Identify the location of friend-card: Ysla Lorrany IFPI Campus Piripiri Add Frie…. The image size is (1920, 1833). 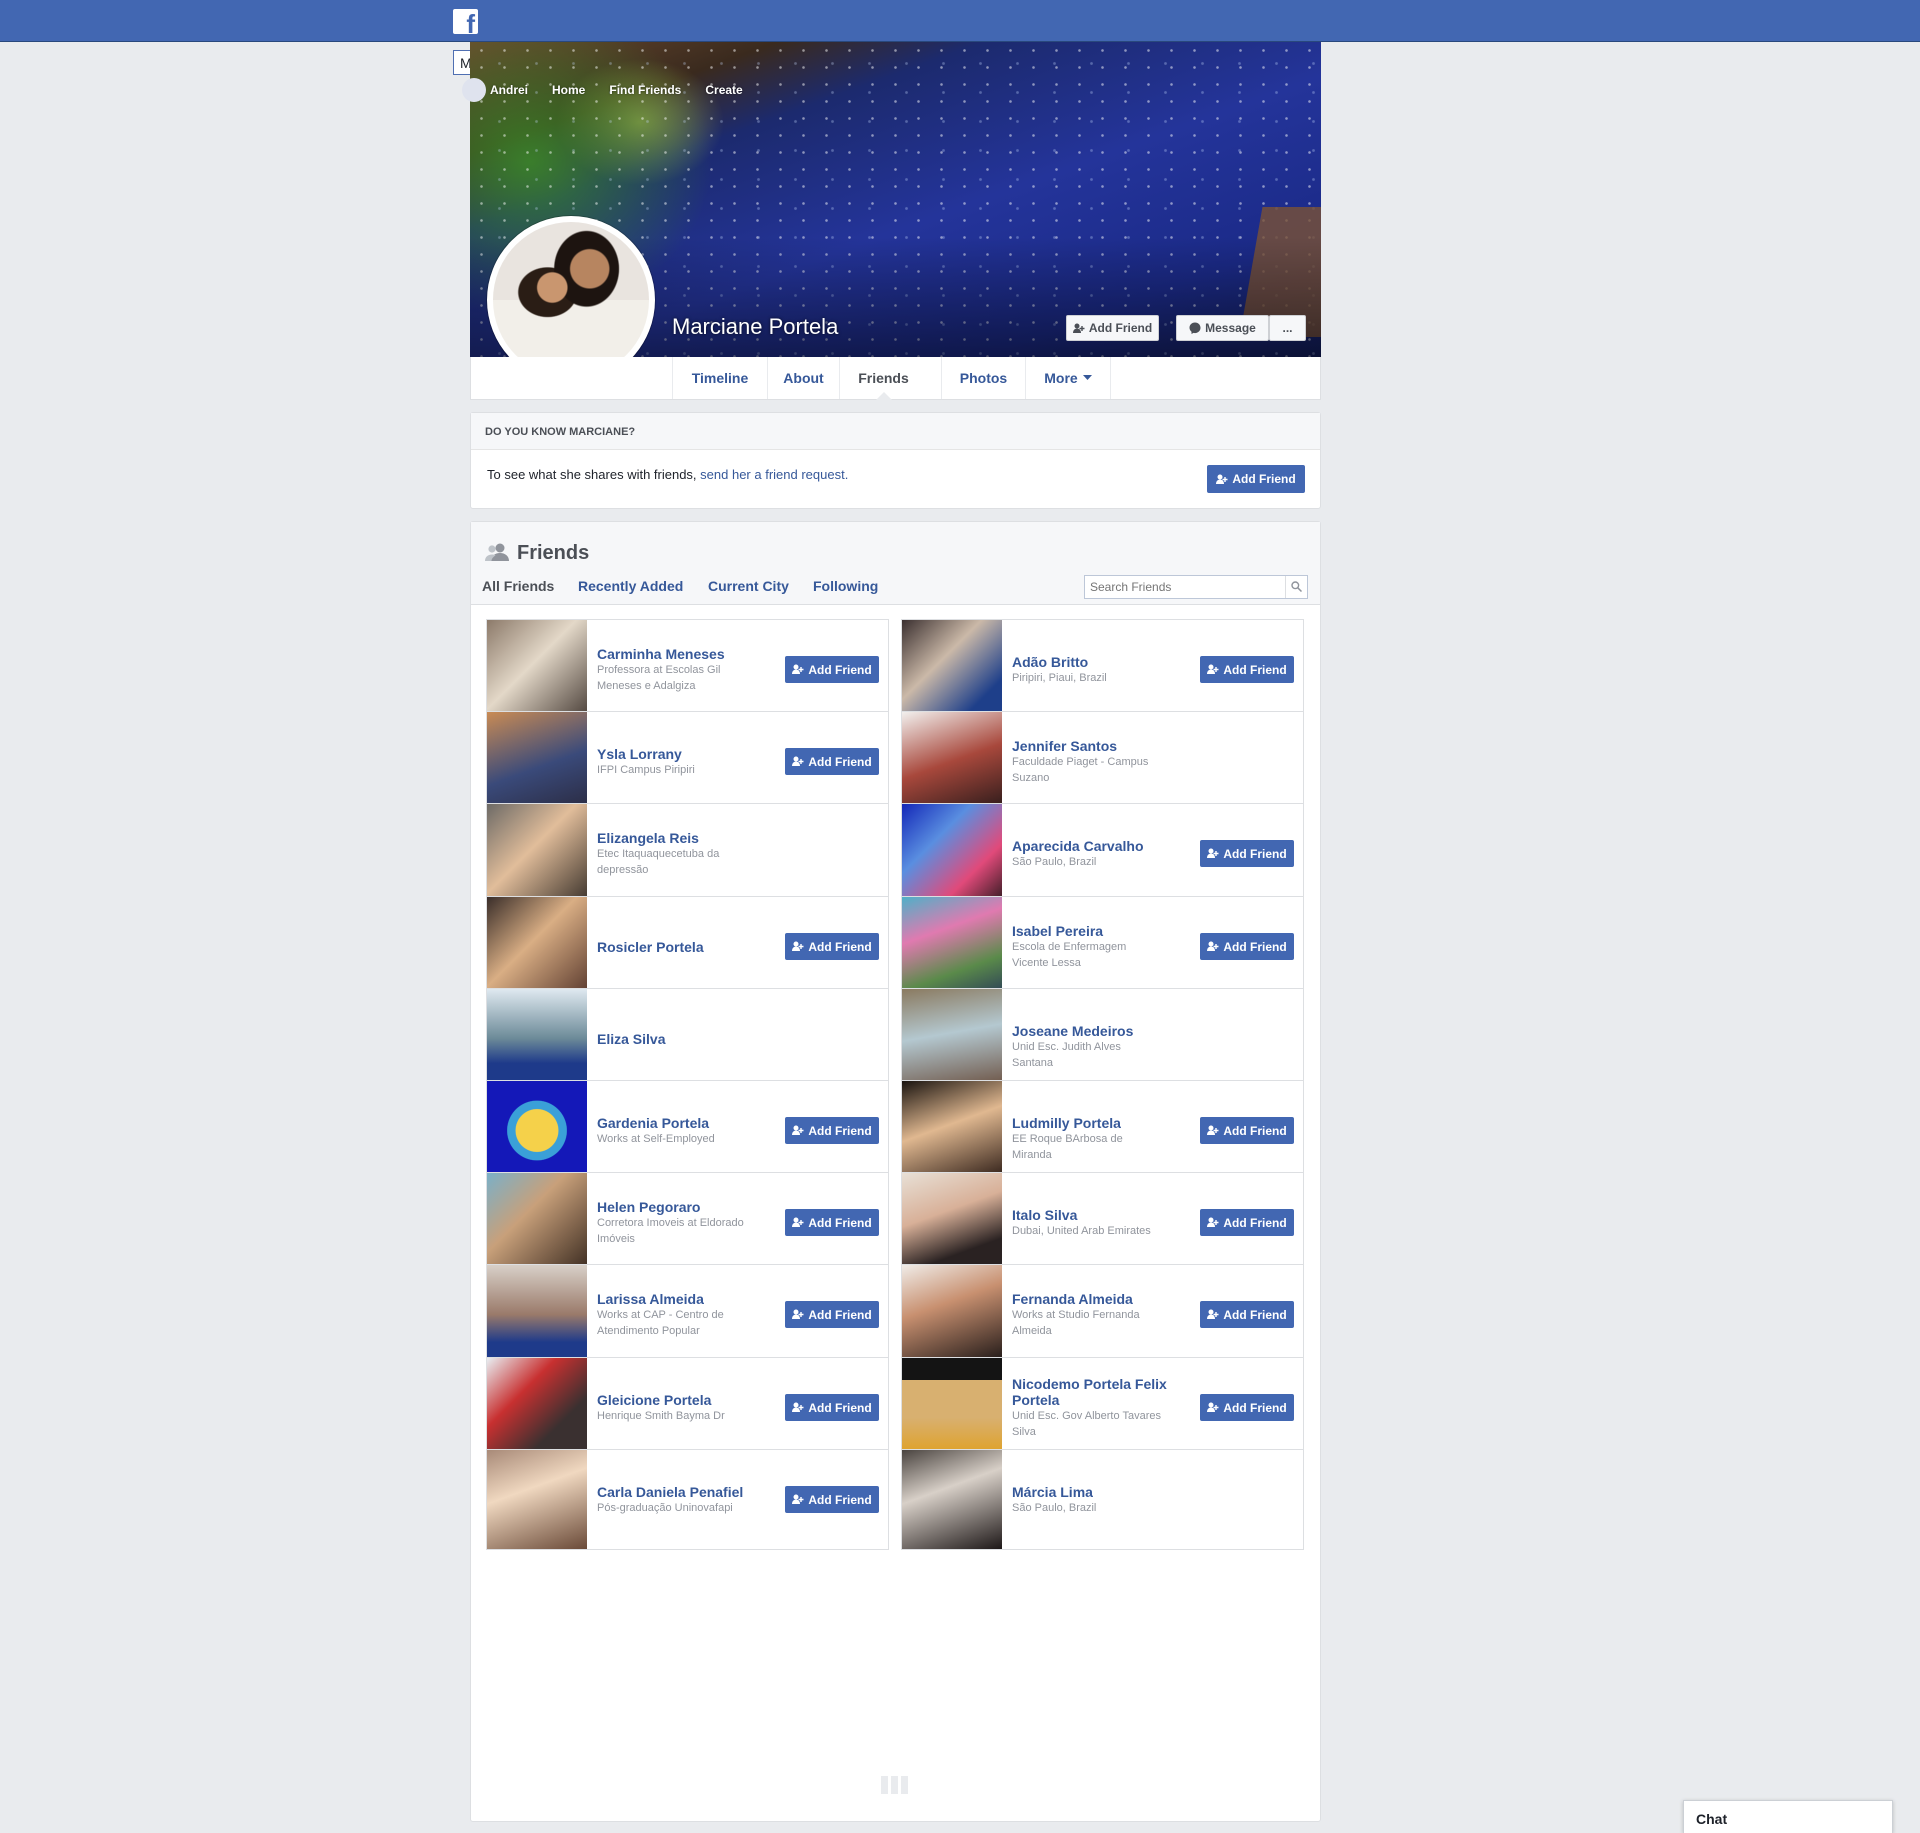
(687, 761).